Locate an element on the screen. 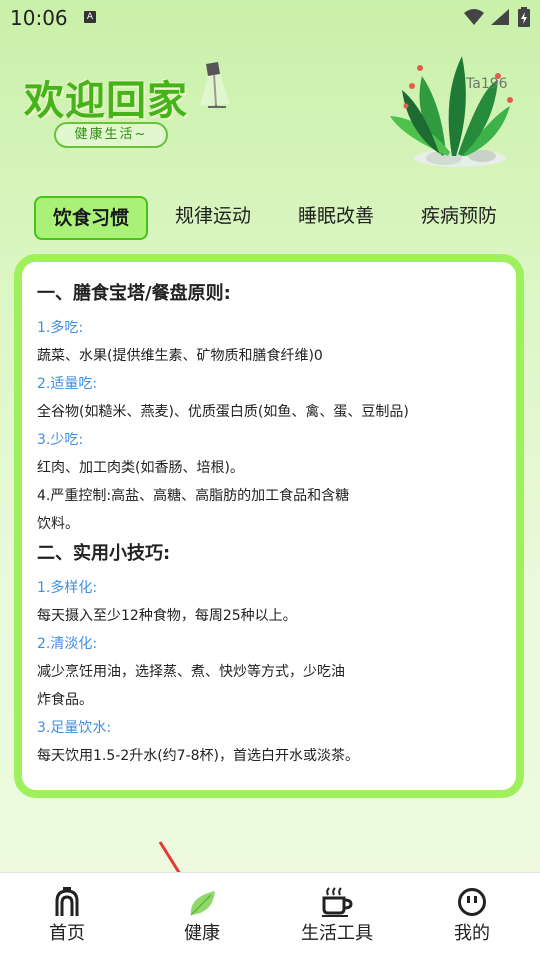 This screenshot has height=961, width=540. signal-icon is located at coordinates (500, 17).